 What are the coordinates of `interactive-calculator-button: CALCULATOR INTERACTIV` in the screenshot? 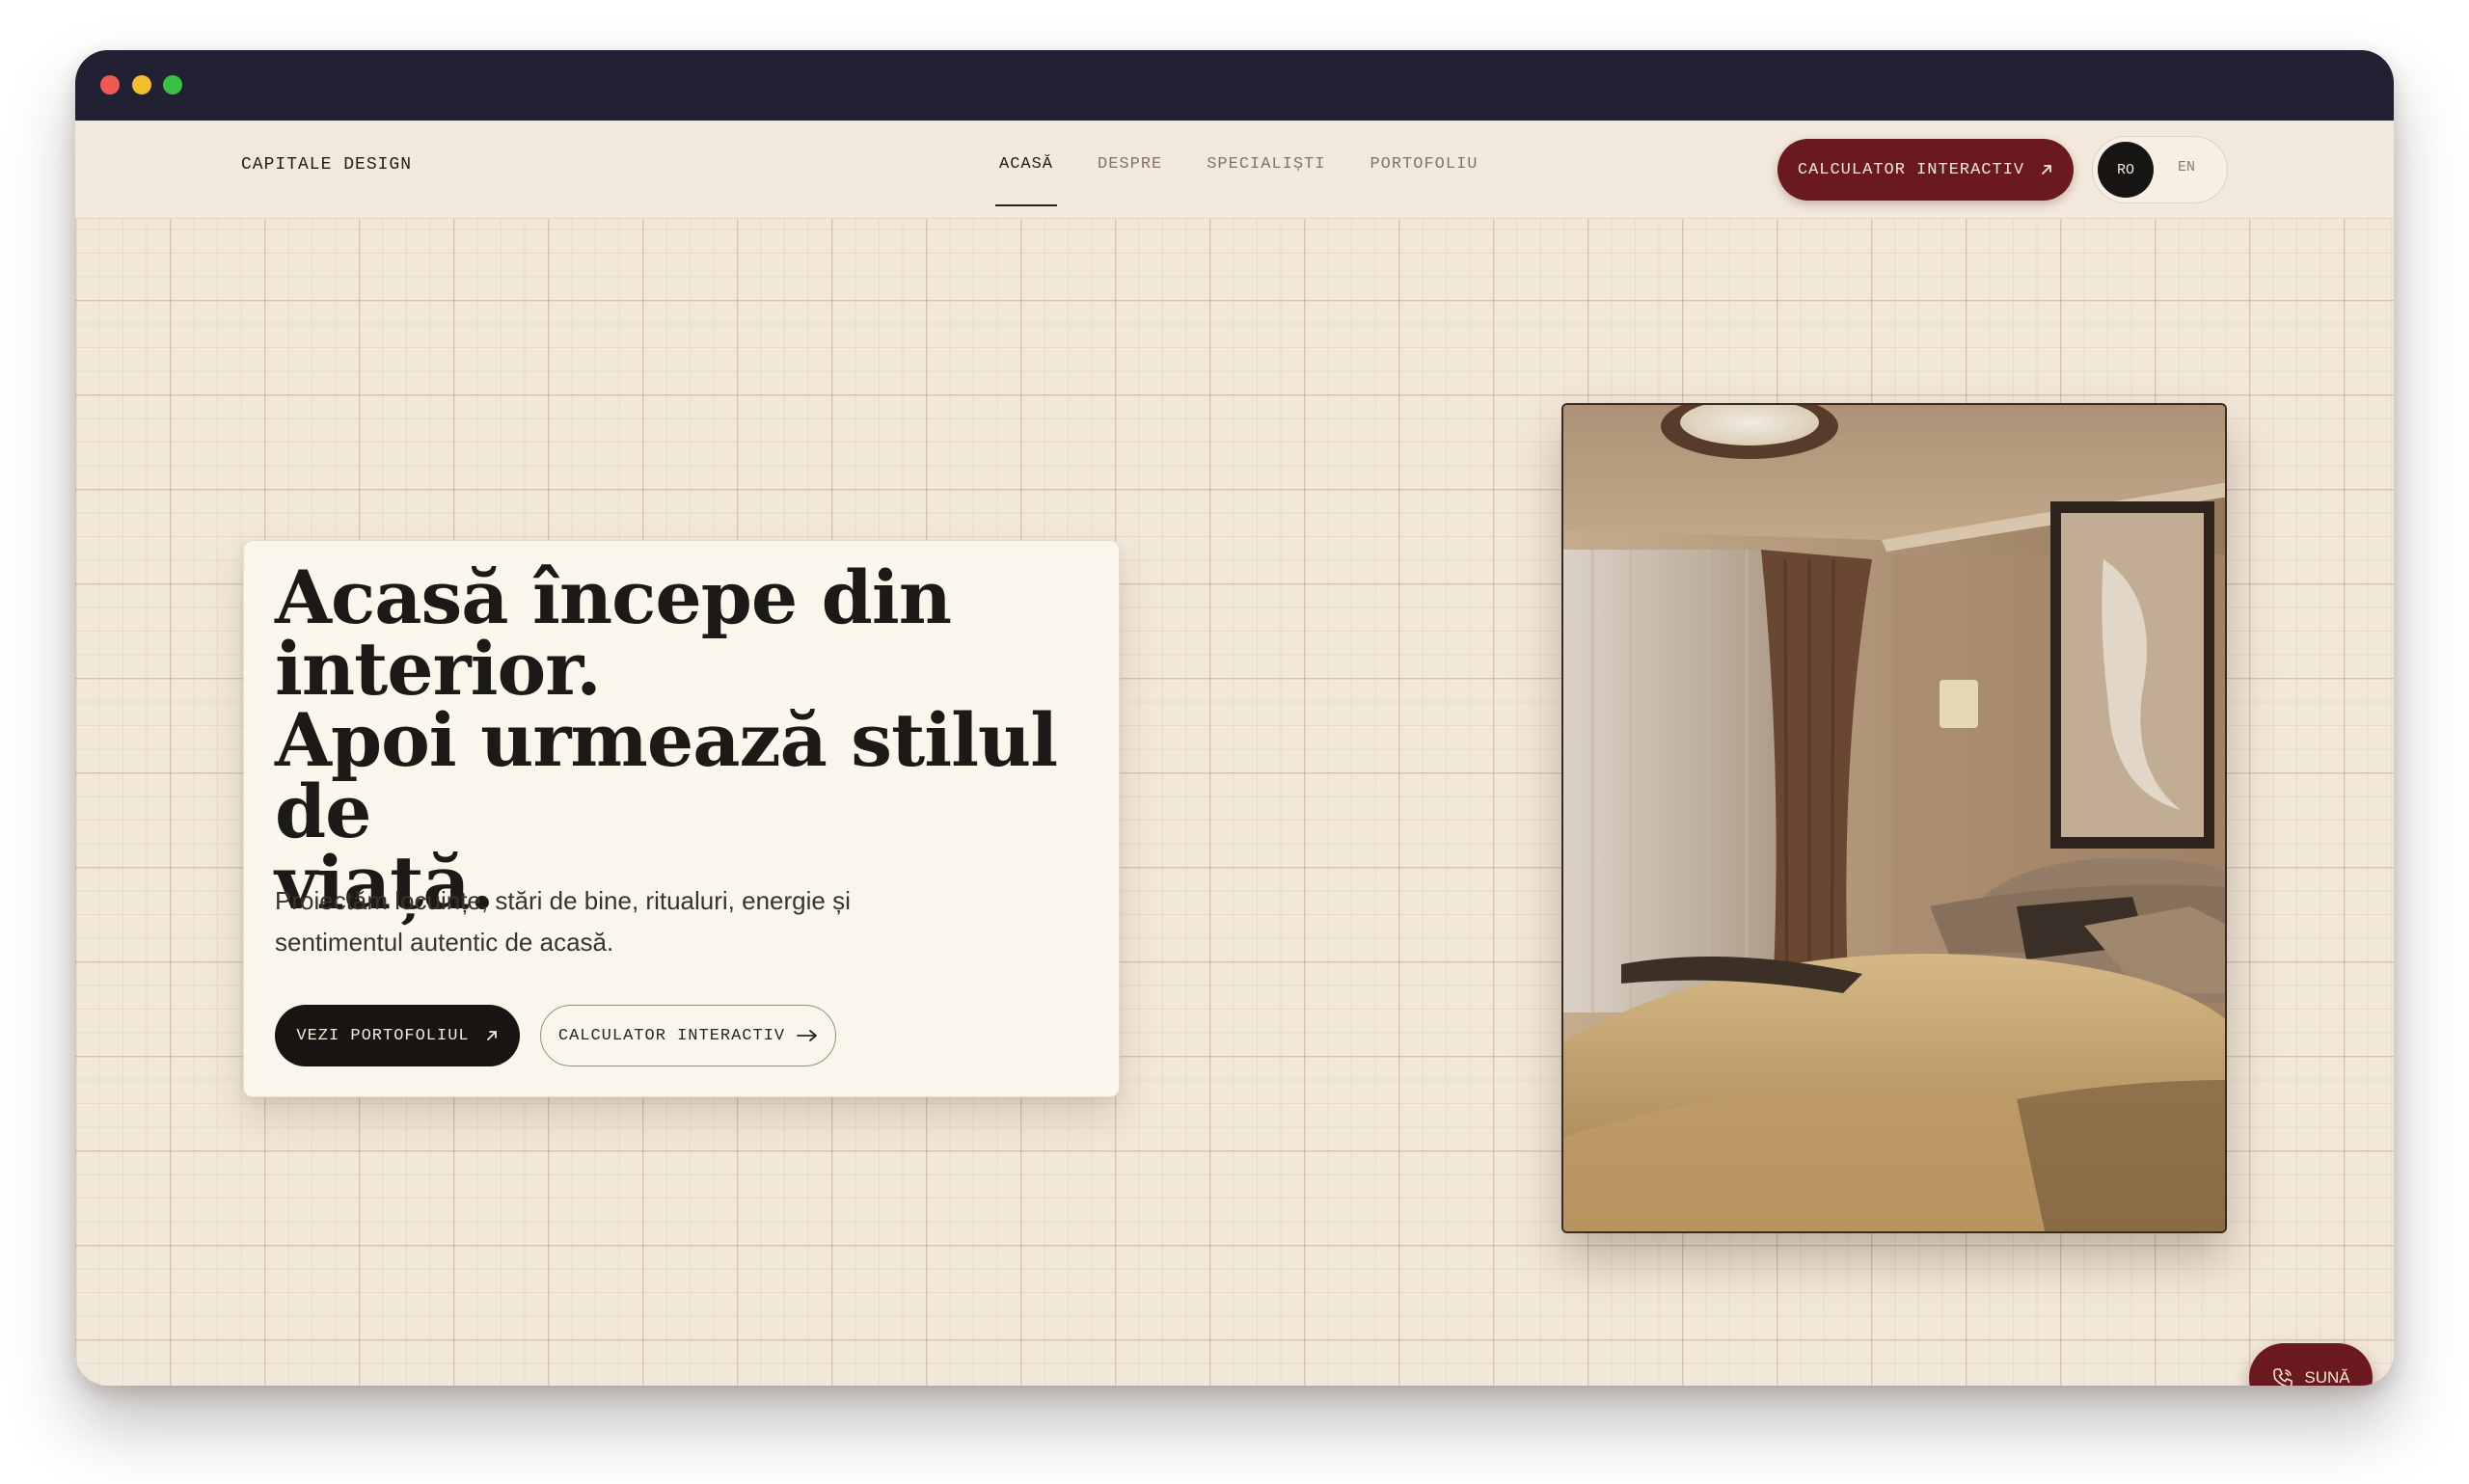 It's located at (688, 1035).